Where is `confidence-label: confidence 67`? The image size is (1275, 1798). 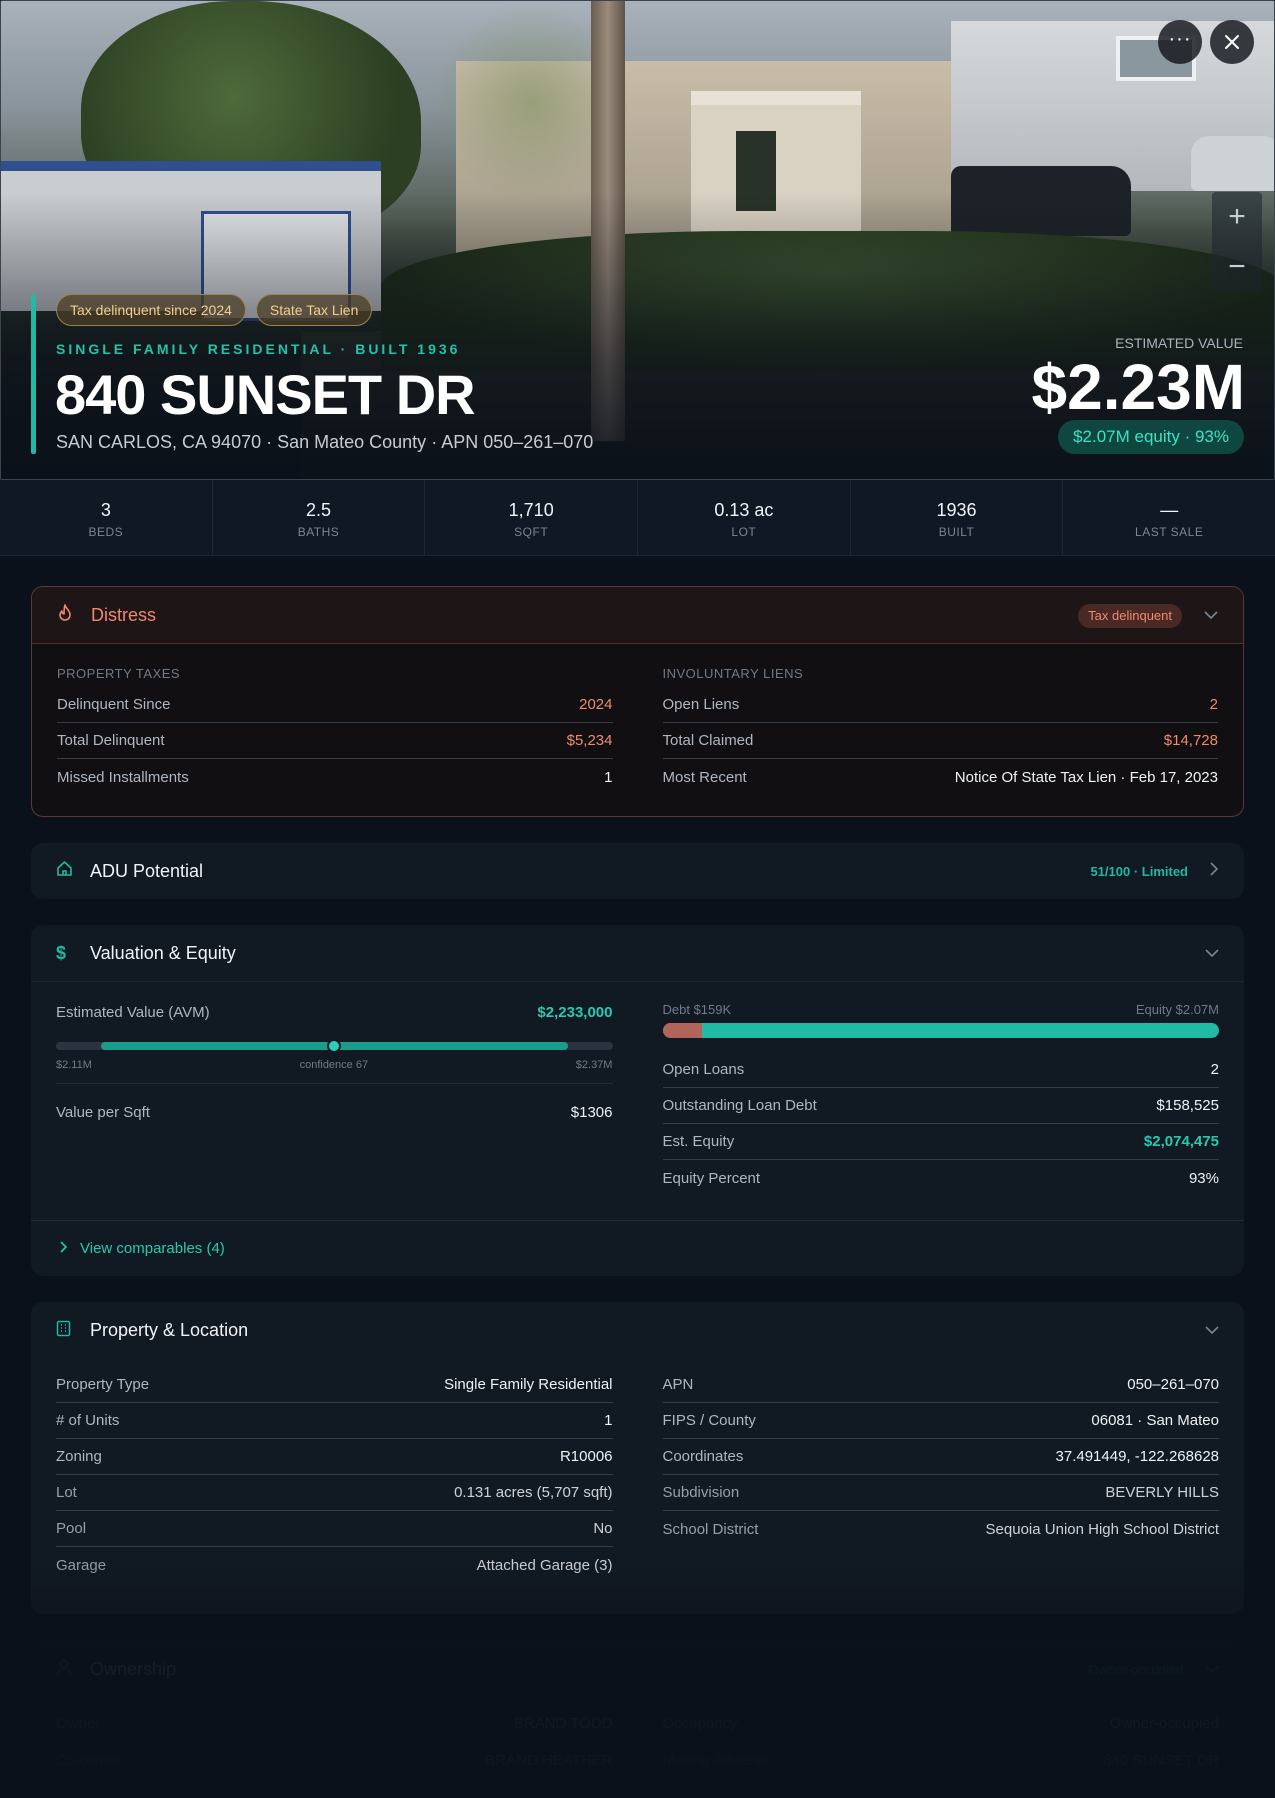
confidence-label: confidence 67 is located at coordinates (334, 1065).